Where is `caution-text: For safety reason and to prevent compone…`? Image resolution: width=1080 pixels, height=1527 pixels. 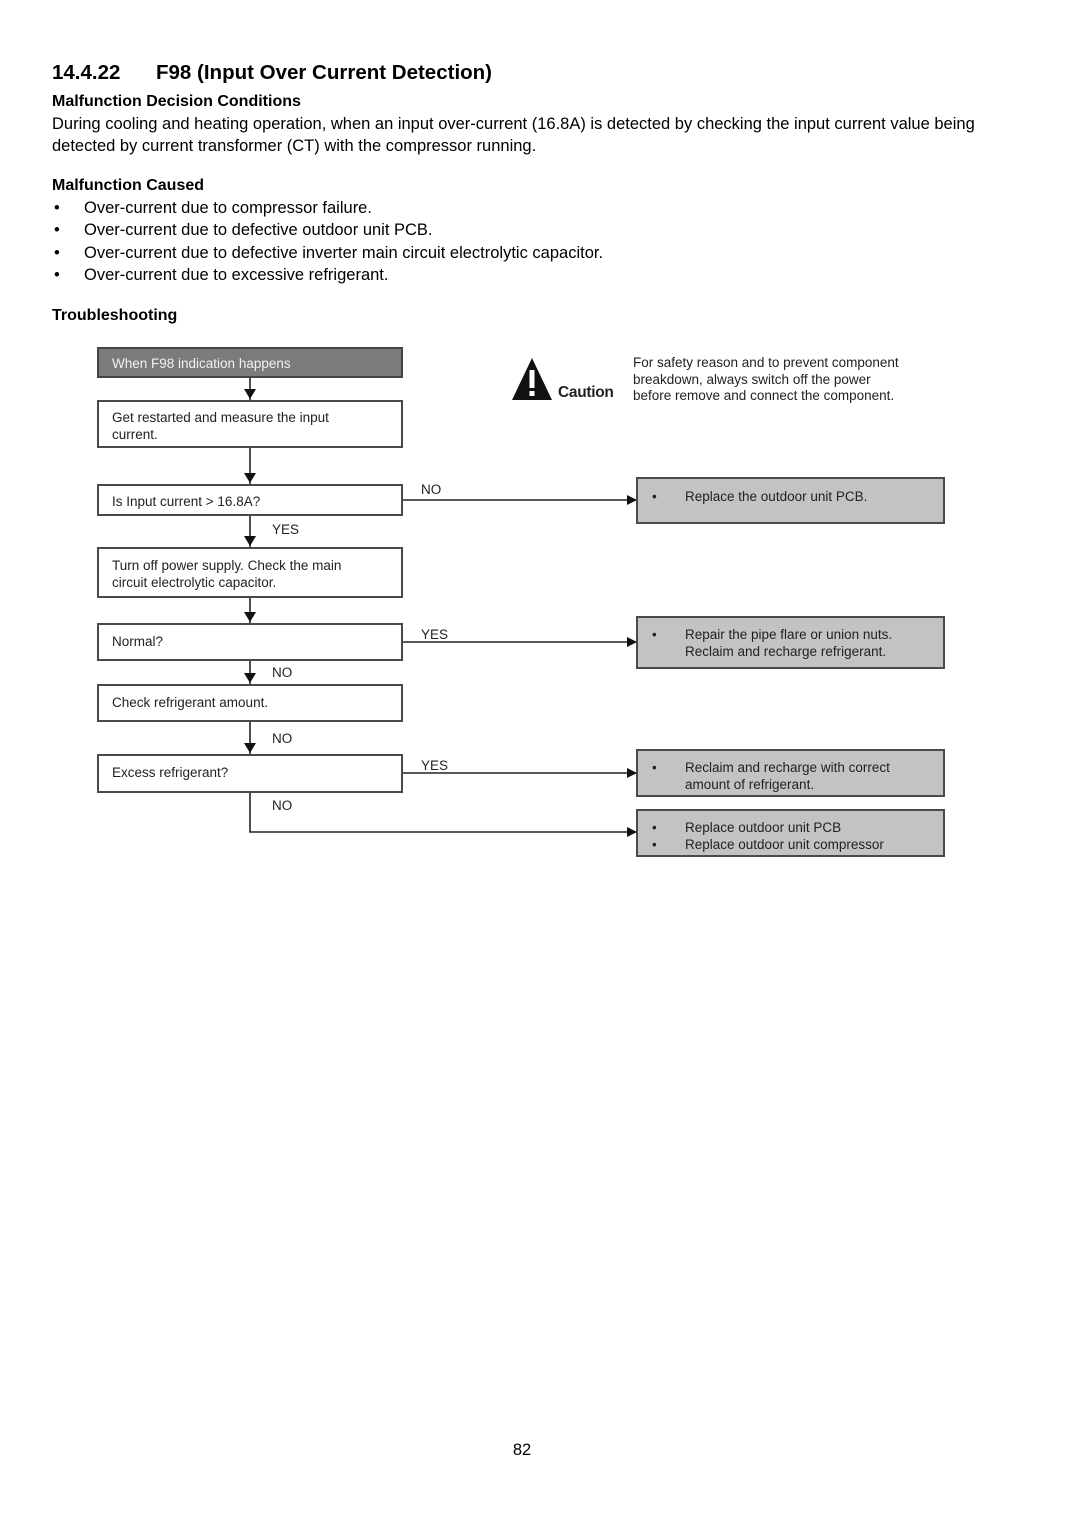
caution-text: For safety reason and to prevent compone… is located at coordinates (766, 379).